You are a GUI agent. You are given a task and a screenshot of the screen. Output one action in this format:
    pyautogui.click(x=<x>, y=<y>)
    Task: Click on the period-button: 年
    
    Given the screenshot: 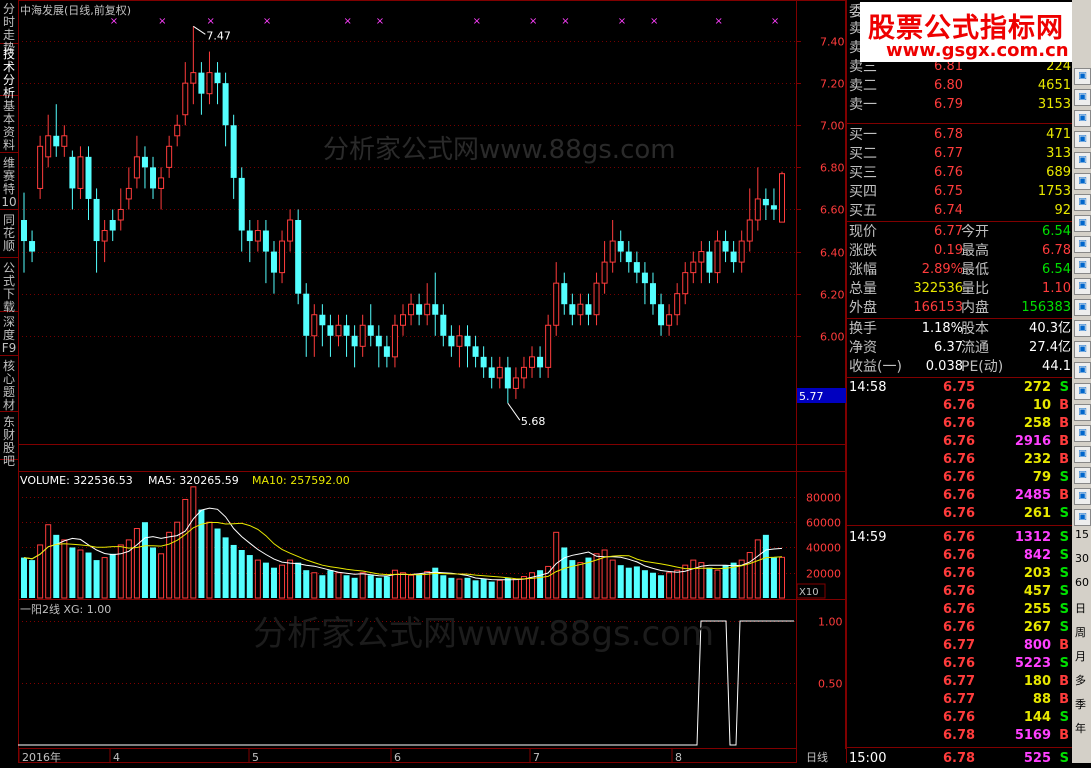 What is the action you would take?
    pyautogui.click(x=1080, y=728)
    